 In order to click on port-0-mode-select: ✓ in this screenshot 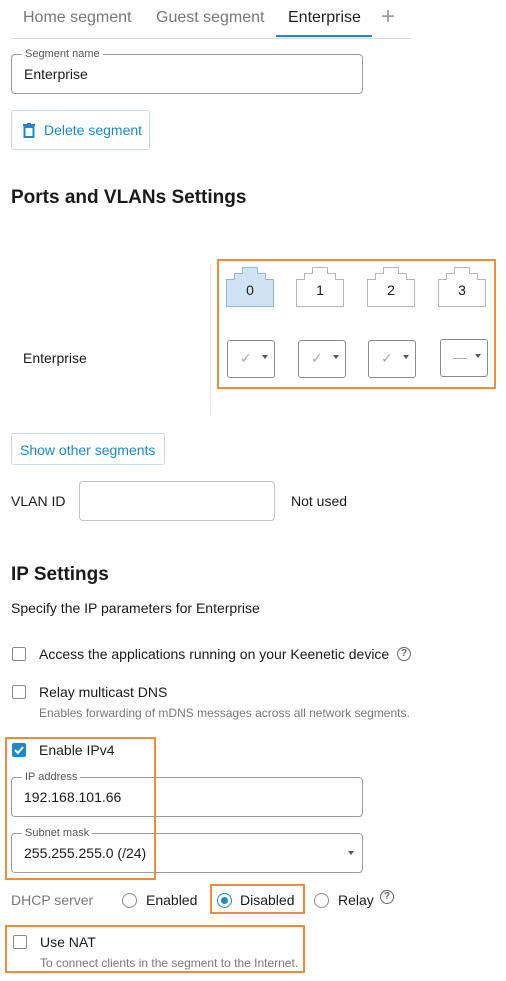, I will do `click(251, 359)`.